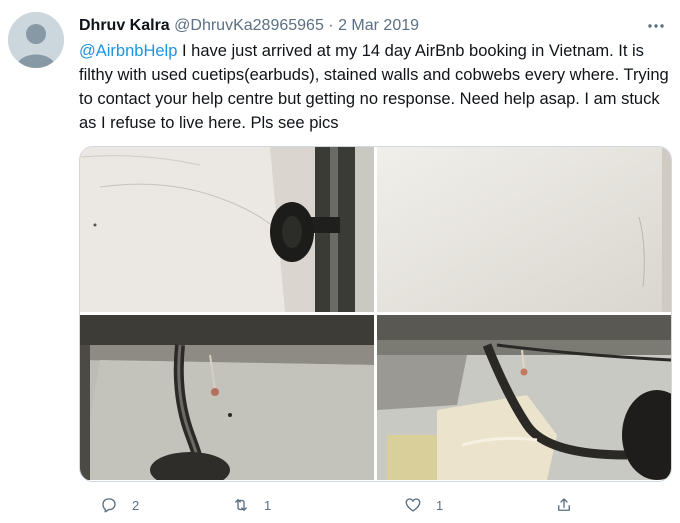 The image size is (680, 523). What do you see at coordinates (251, 505) in the screenshot?
I see `retweet-button: 1` at bounding box center [251, 505].